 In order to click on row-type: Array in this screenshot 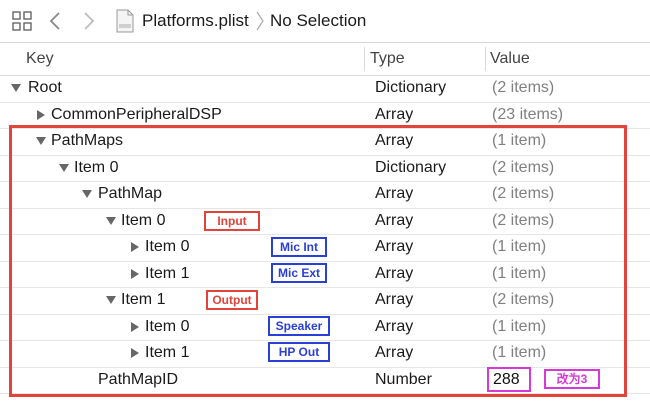, I will do `click(394, 115)`.